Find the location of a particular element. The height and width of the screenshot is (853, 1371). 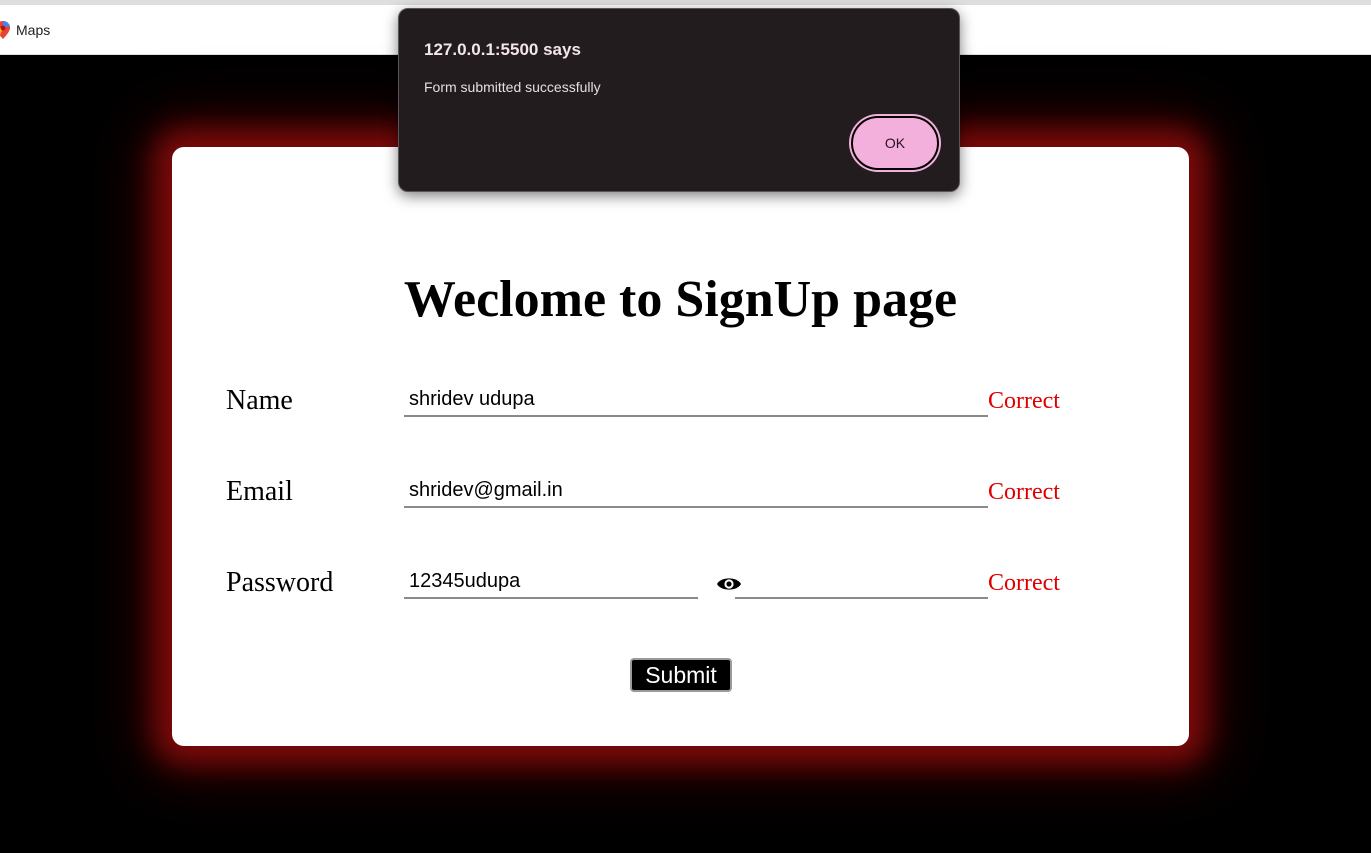

password-input is located at coordinates (551, 582).